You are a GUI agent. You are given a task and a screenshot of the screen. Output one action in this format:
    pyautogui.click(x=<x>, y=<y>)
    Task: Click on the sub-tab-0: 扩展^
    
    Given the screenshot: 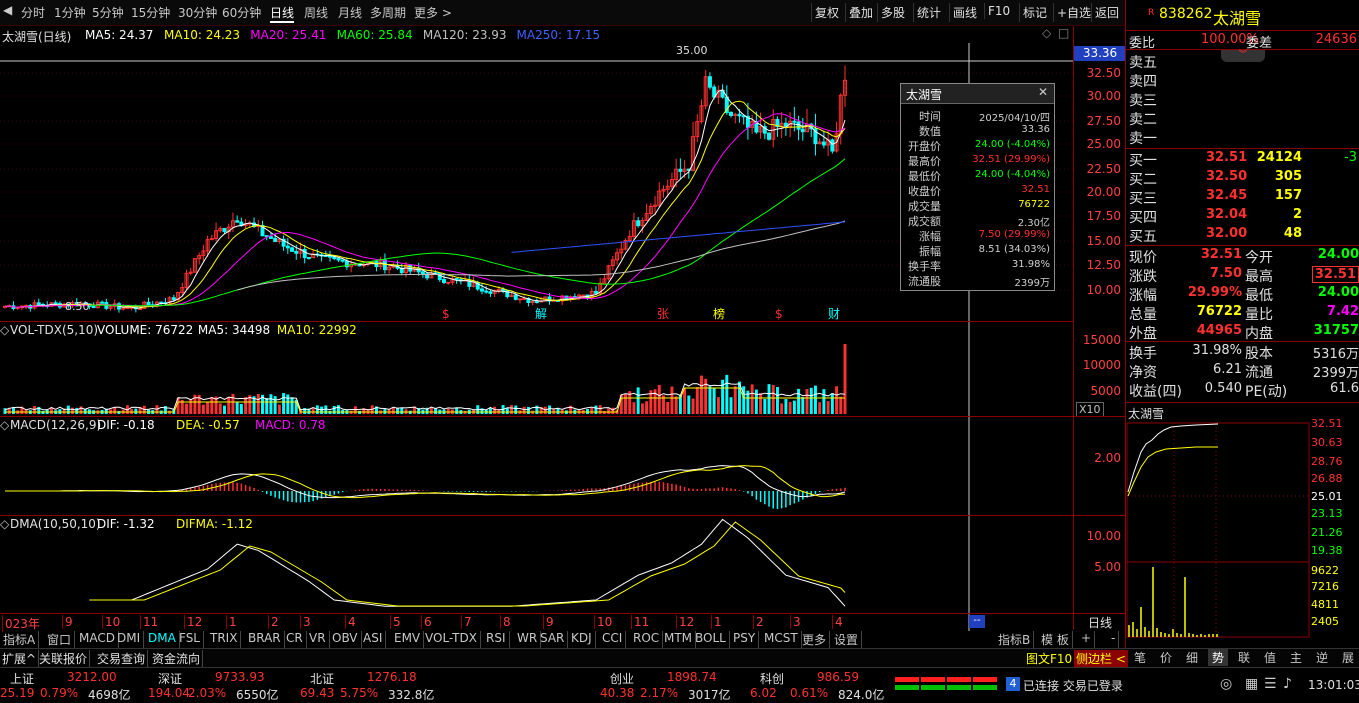 What is the action you would take?
    pyautogui.click(x=20, y=658)
    